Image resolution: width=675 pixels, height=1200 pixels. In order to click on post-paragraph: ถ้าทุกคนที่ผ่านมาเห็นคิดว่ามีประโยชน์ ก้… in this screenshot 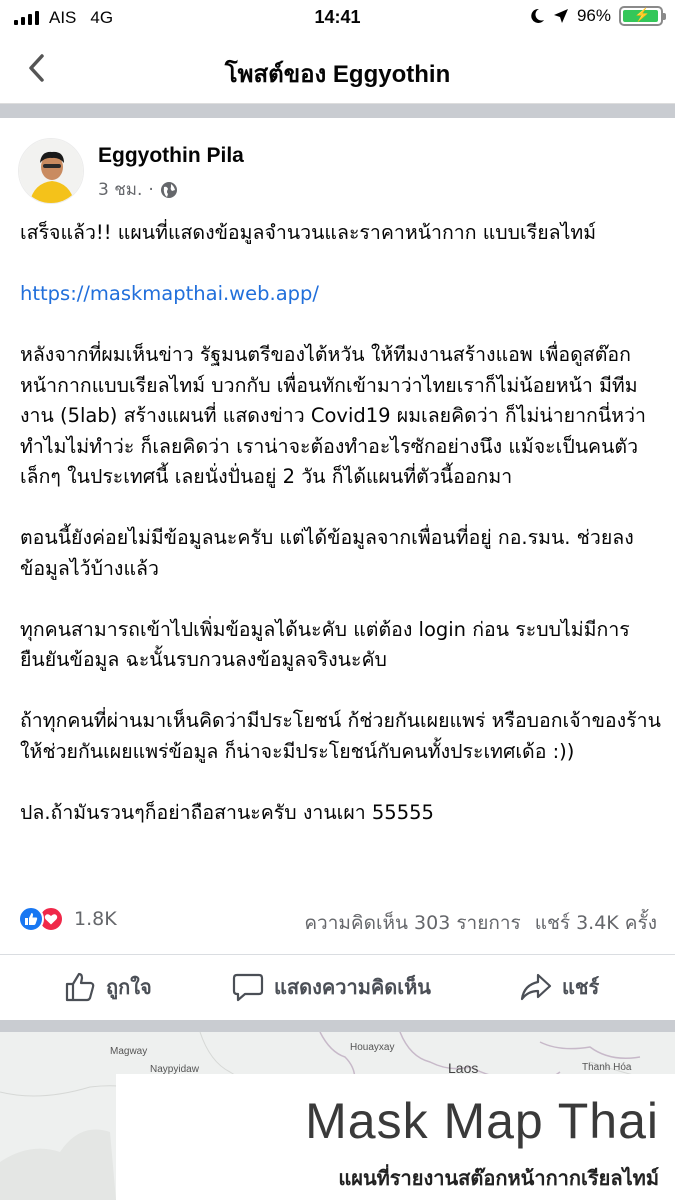, I will do `click(340, 736)`.